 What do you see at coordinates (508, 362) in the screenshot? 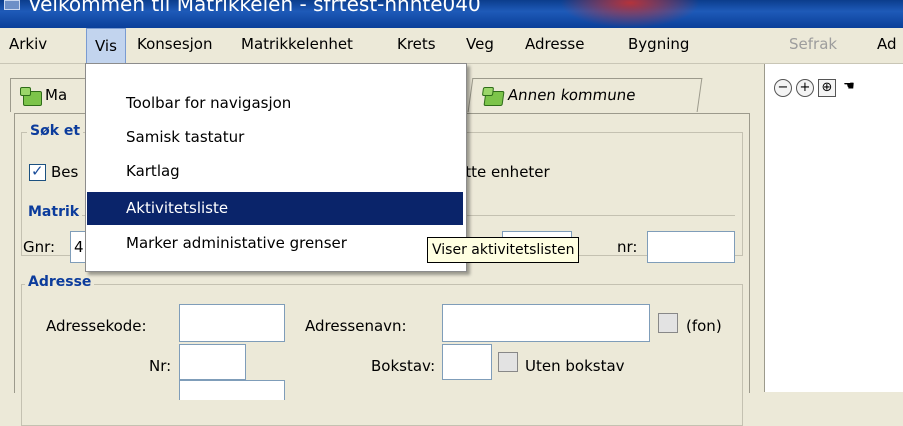
I see `uten-bokstav-checkbox` at bounding box center [508, 362].